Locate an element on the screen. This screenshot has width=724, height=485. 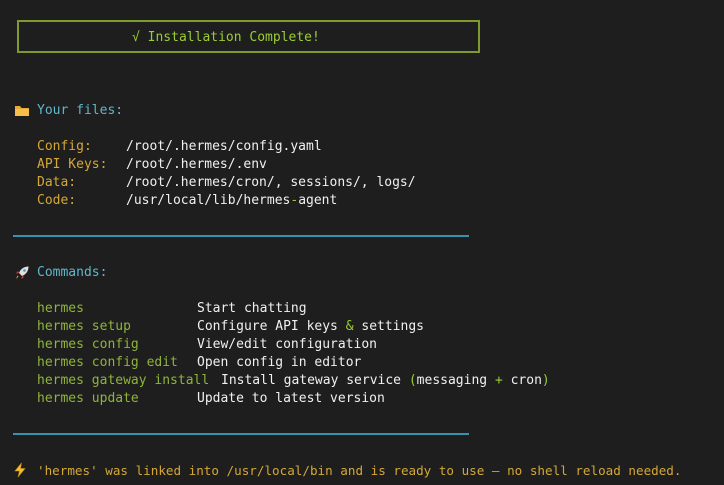
files-value-code: /usr/local/lib/hermes-agent is located at coordinates (231, 201).